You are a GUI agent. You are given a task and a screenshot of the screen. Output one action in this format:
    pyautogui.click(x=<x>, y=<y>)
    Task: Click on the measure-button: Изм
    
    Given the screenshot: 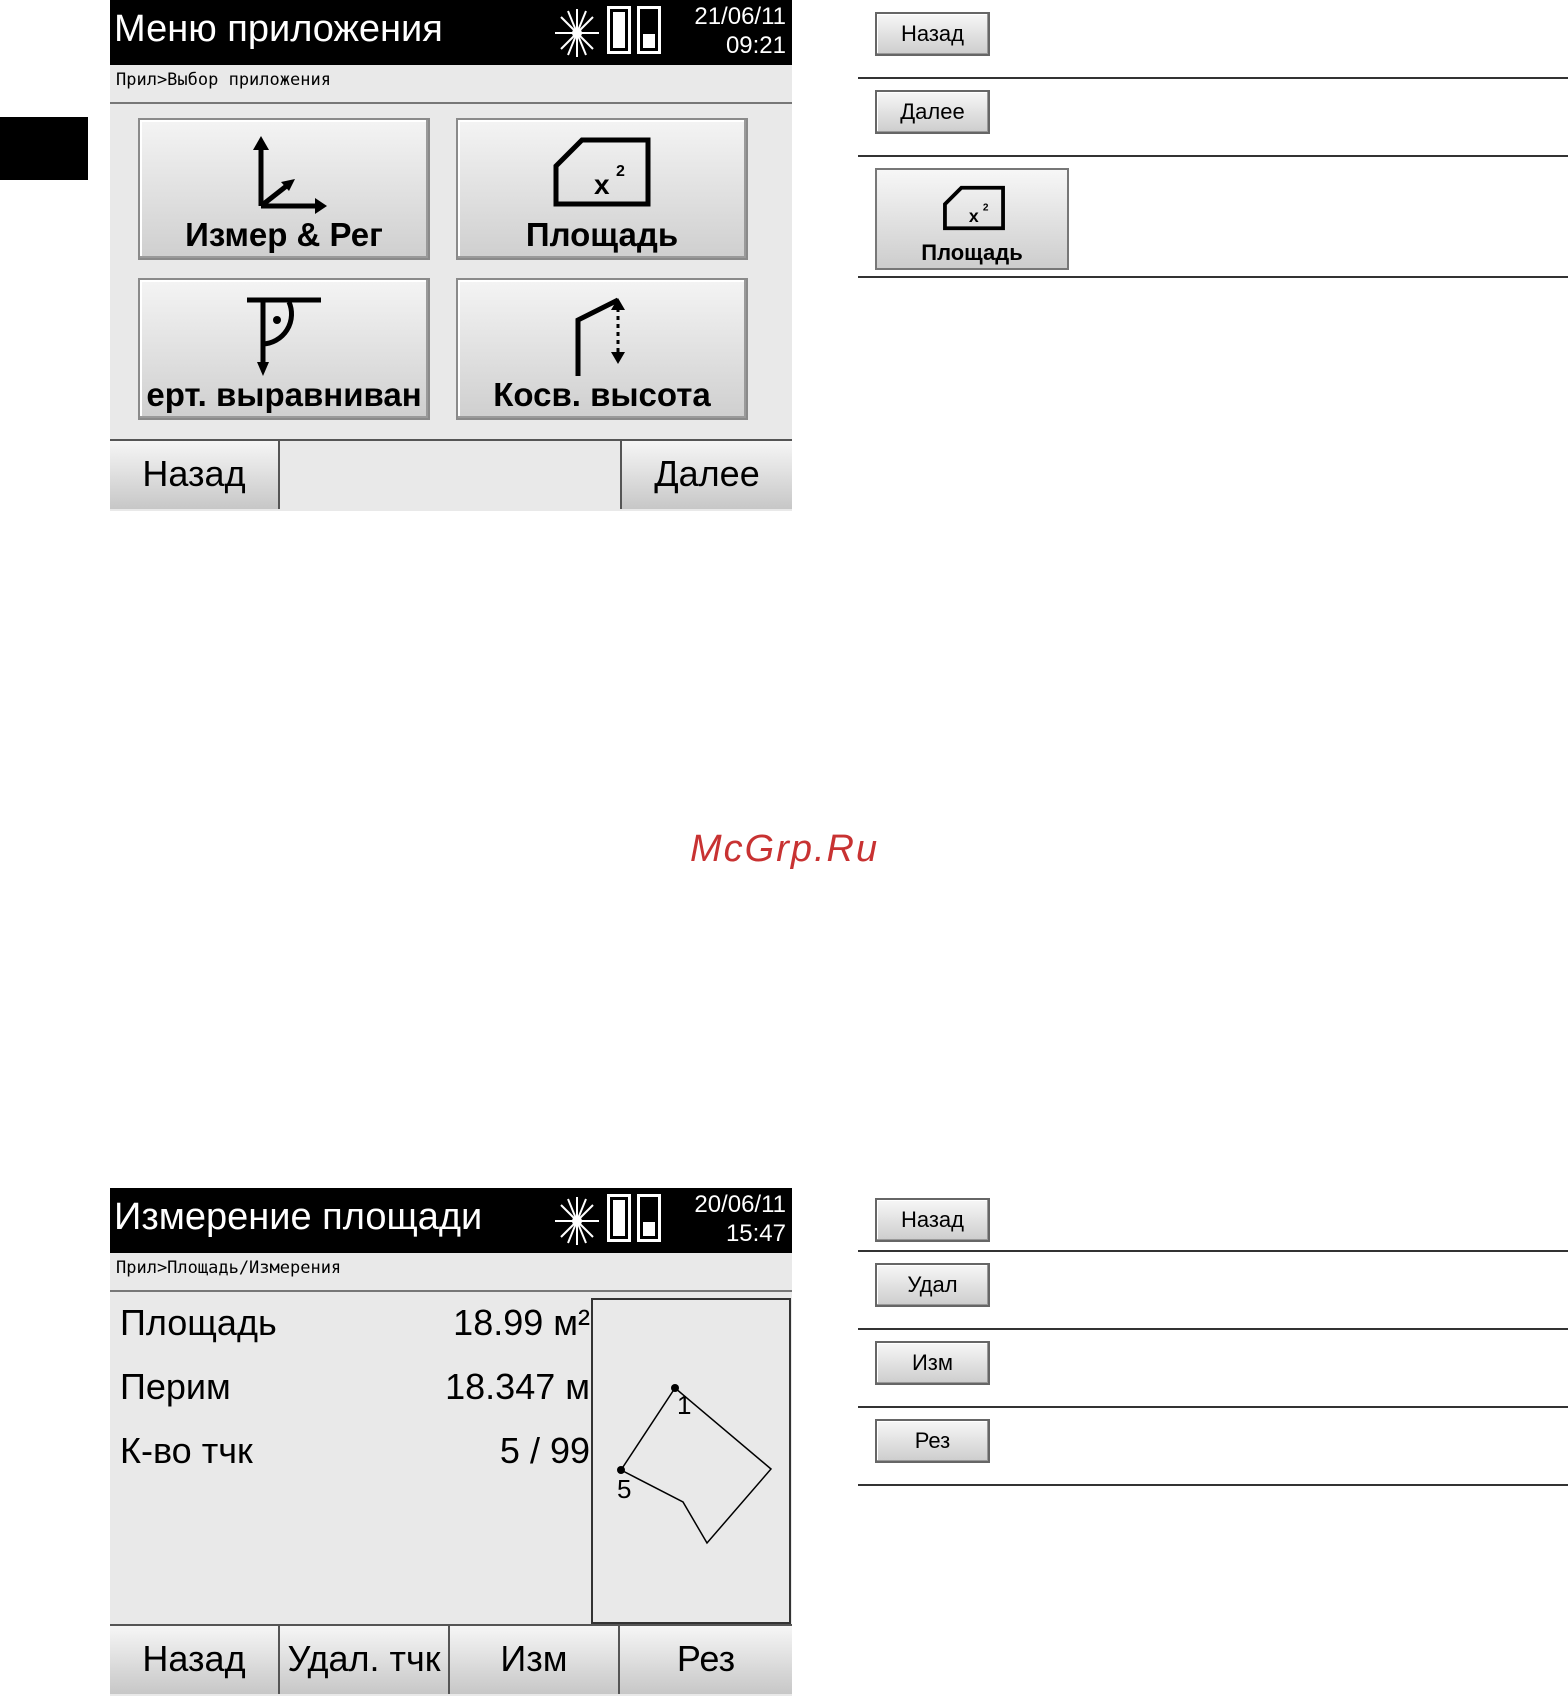 What is the action you would take?
    pyautogui.click(x=535, y=1660)
    